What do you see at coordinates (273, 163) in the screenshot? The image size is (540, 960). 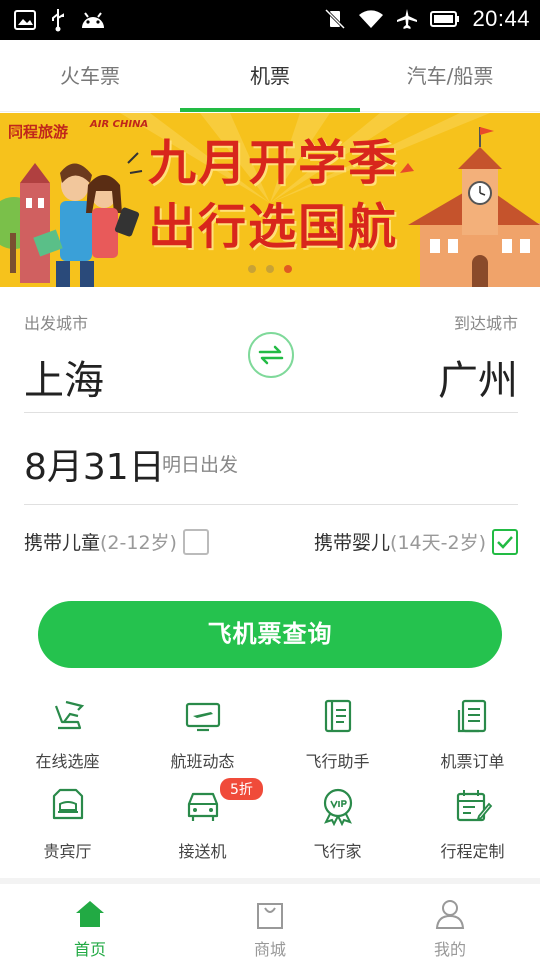 I see `banner-title-line1: 九月开学季` at bounding box center [273, 163].